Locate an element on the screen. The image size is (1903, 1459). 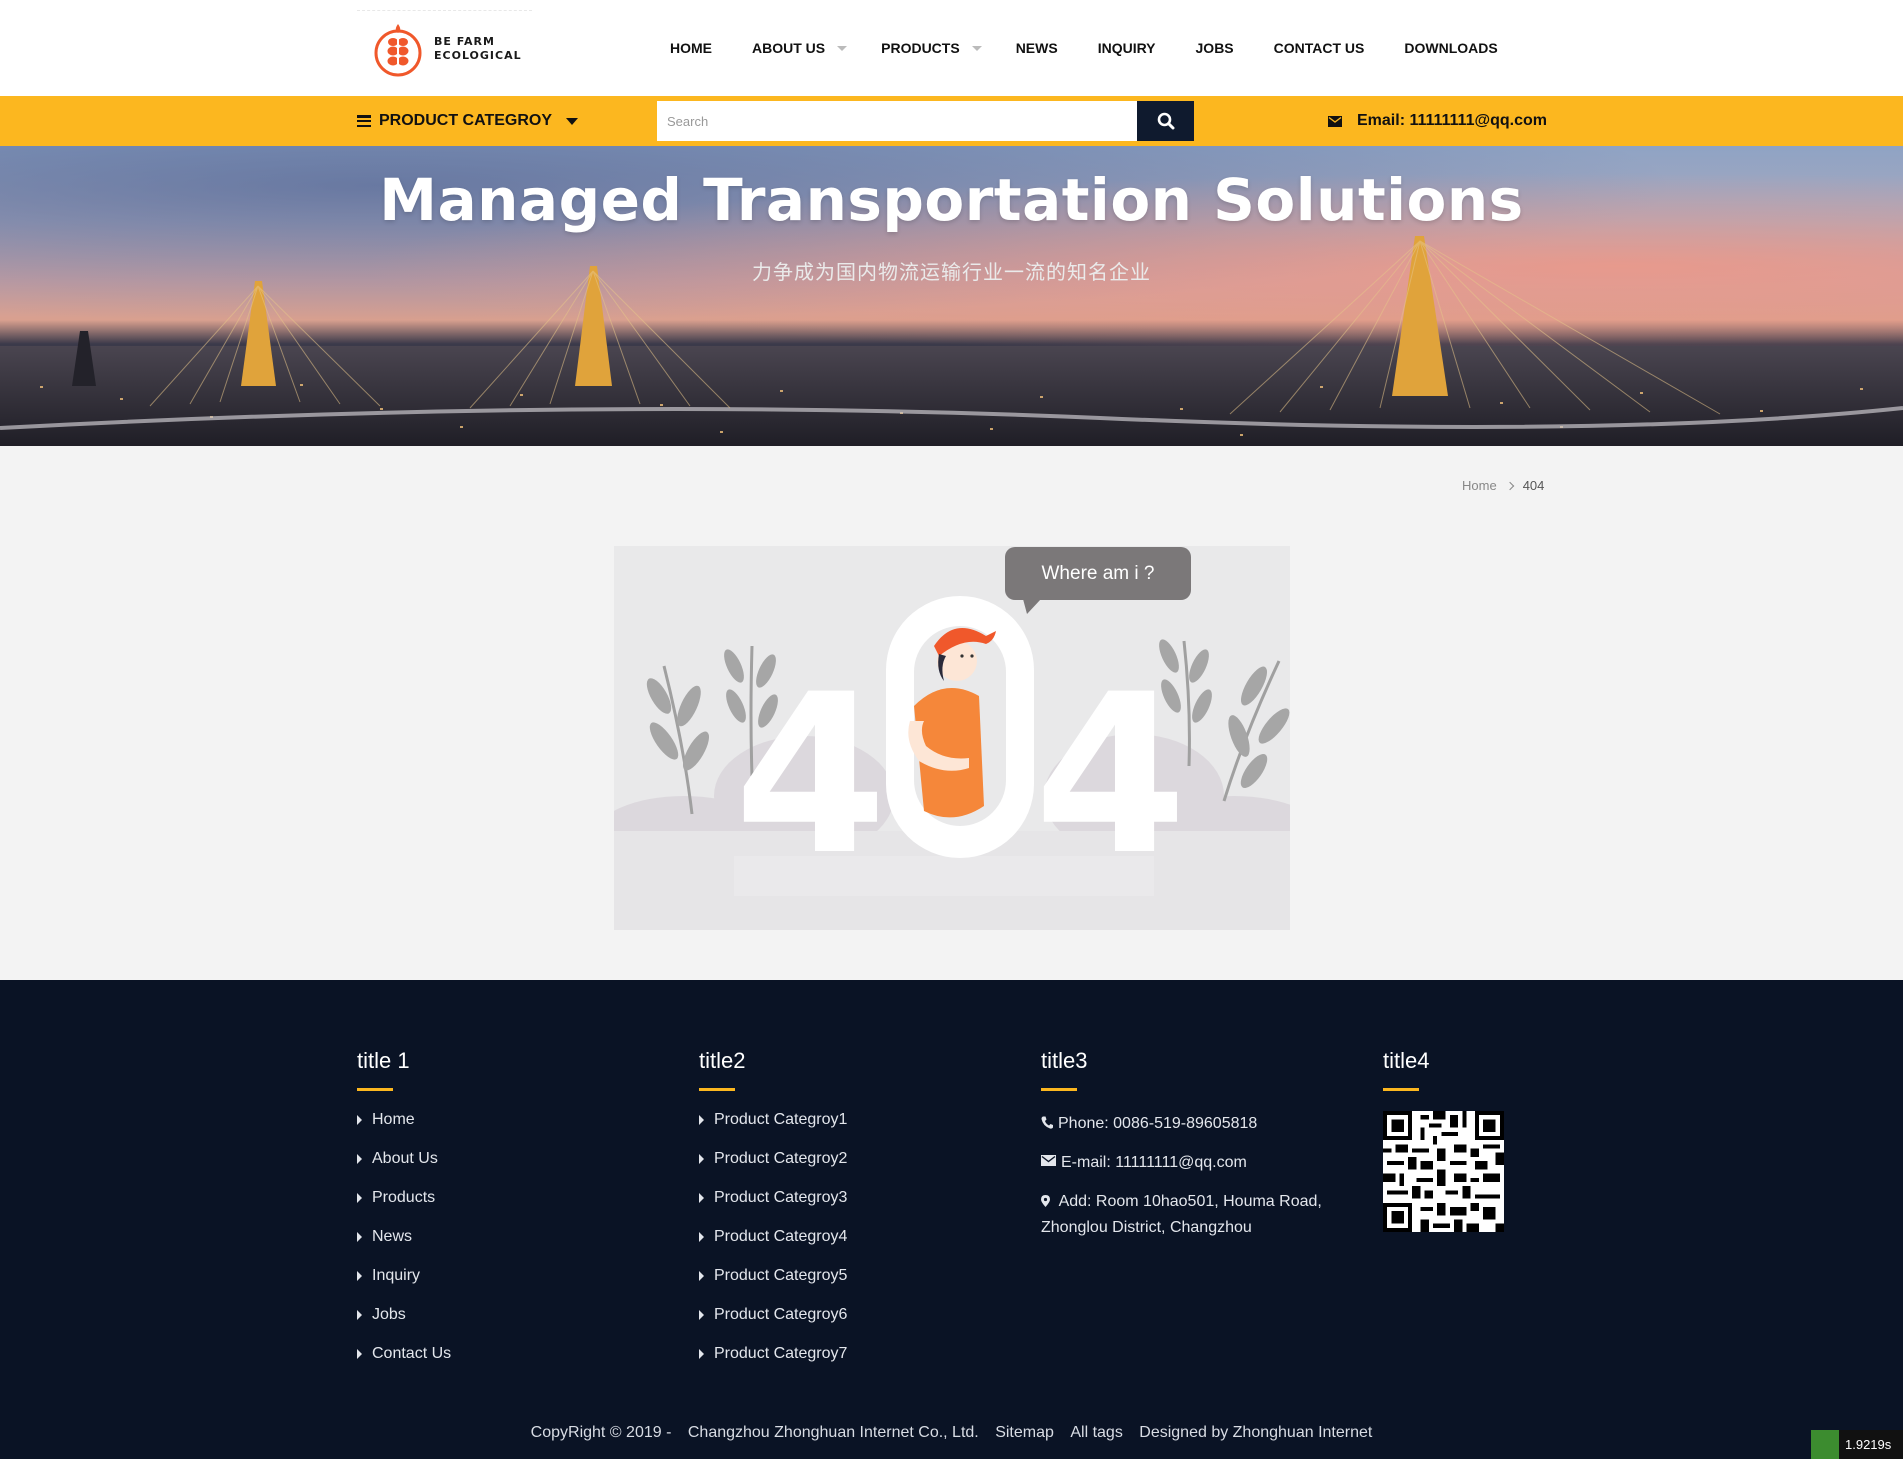
footer-link-label: Product Categroy2 is located at coordinates (781, 1158).